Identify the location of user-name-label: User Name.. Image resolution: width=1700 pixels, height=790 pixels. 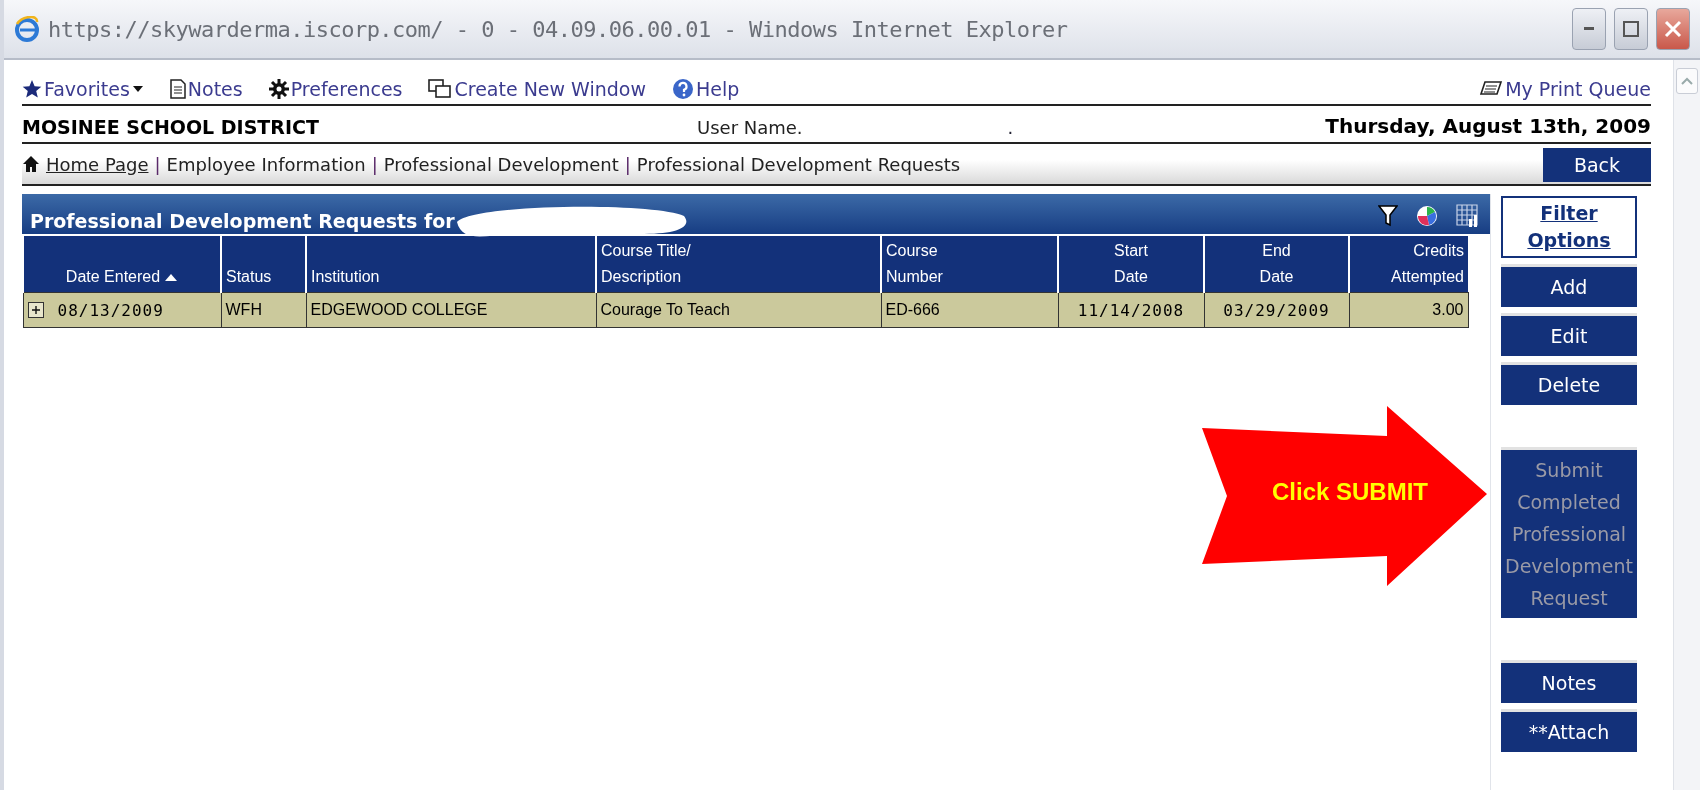
(750, 127).